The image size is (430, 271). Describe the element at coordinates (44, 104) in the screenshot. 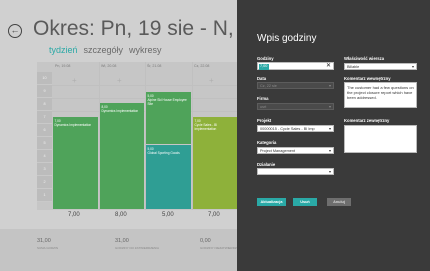

I see `hour-label: 8` at that location.